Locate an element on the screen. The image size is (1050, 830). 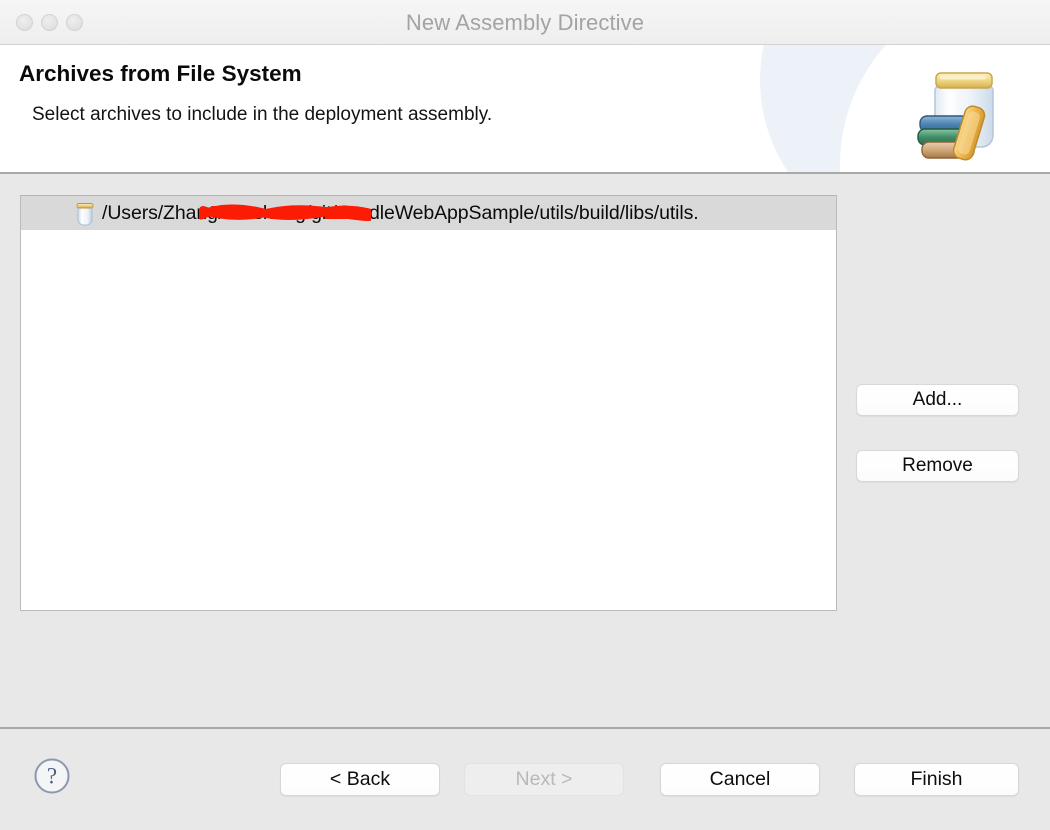
cancel-button: Cancel is located at coordinates (740, 779).